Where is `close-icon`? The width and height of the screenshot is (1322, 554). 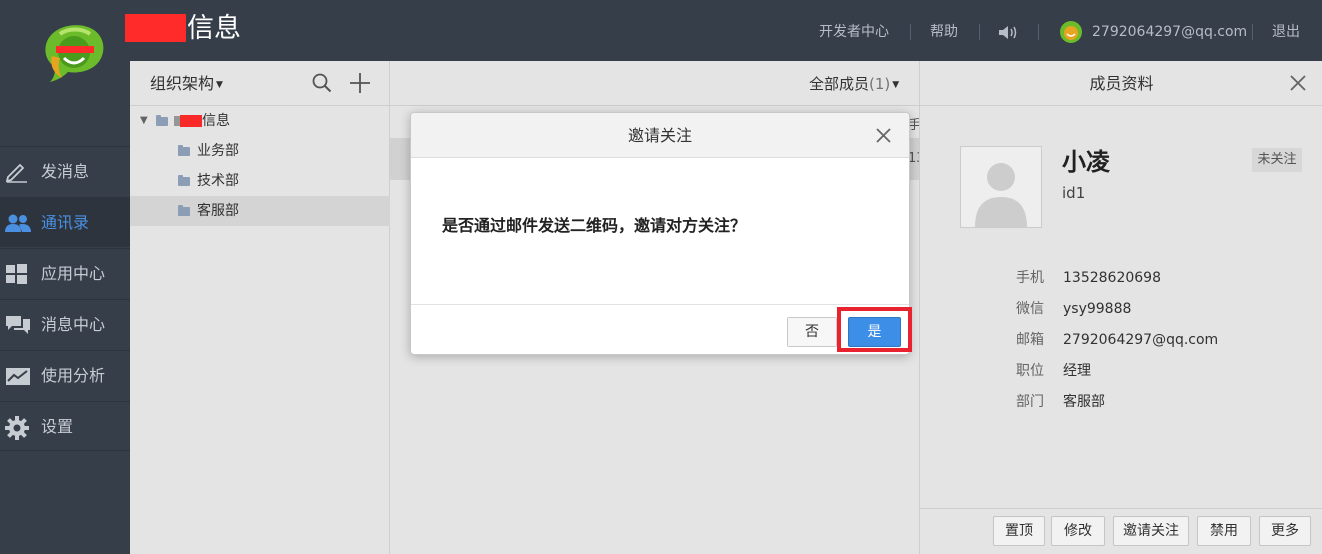 close-icon is located at coordinates (883, 135).